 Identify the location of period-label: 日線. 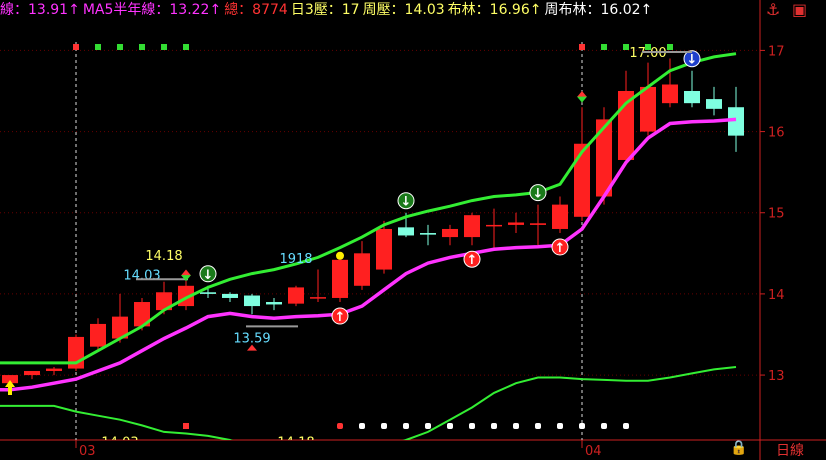
(790, 450).